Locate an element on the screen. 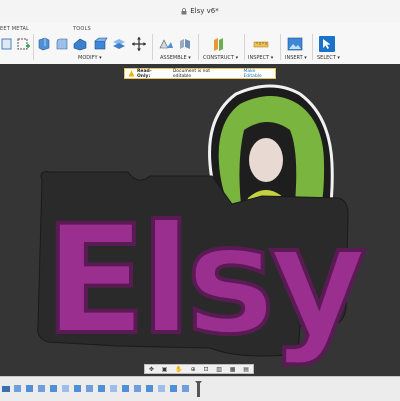 Image resolution: width=400 pixels, height=401 pixels. orbit-icon: ✥ is located at coordinates (151, 369).